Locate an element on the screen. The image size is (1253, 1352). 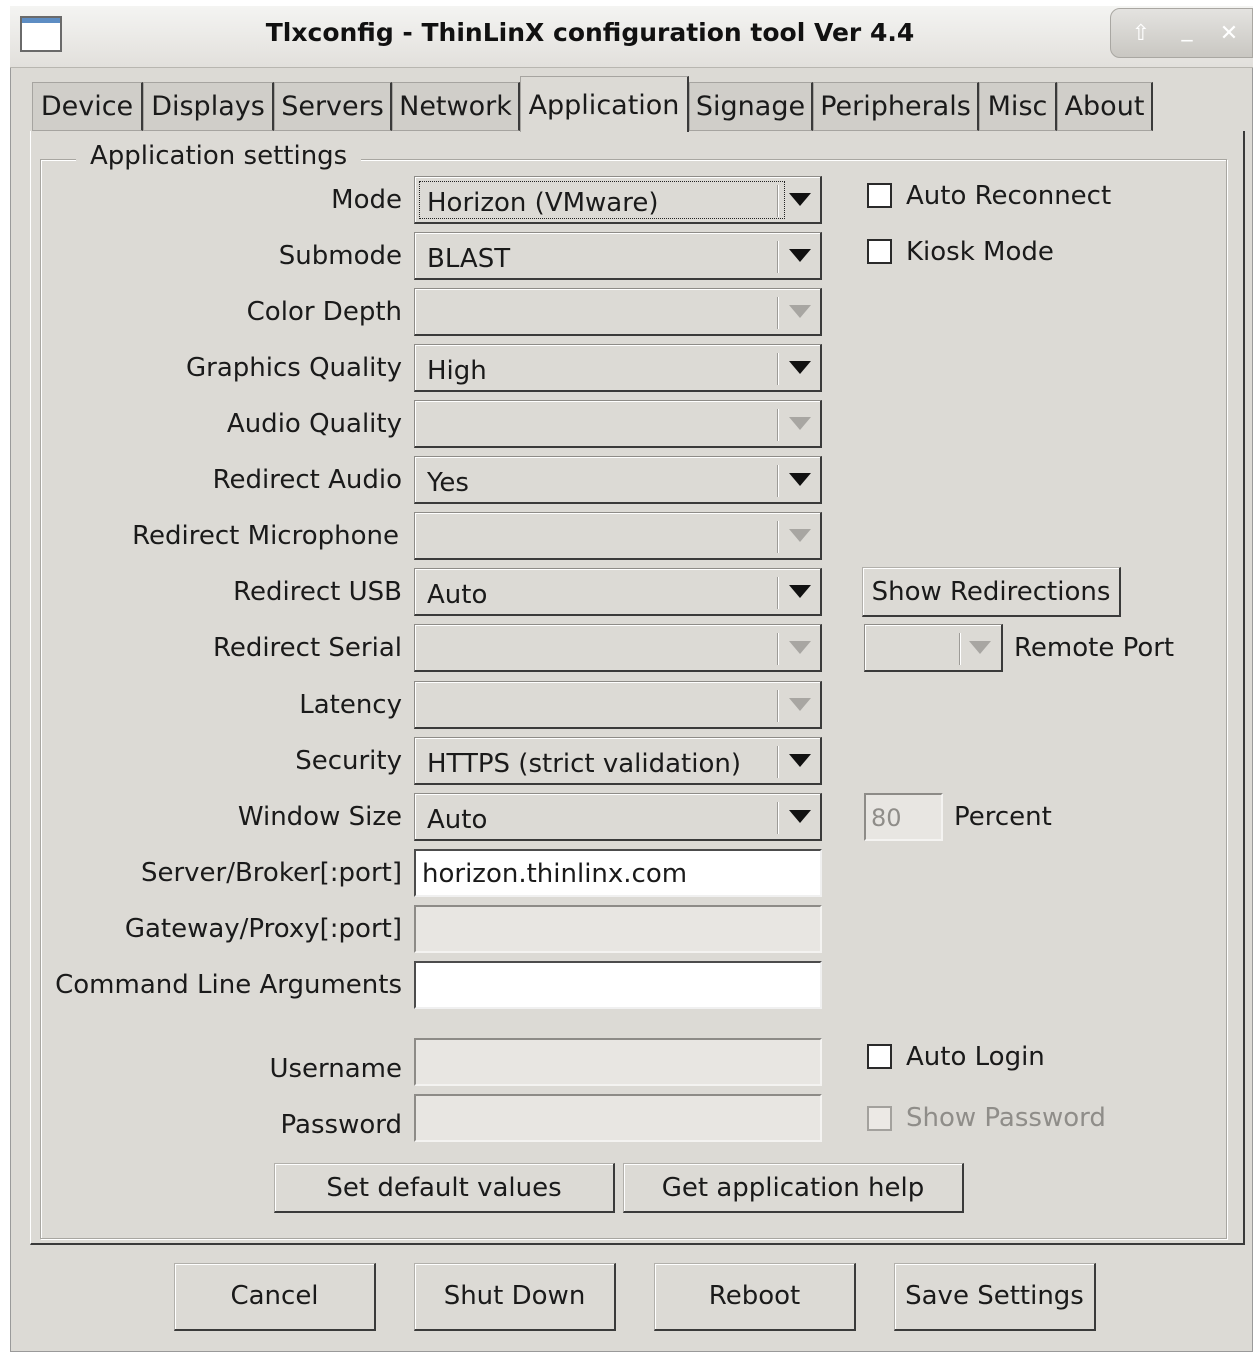
latency-label: Latency is located at coordinates (350, 705).